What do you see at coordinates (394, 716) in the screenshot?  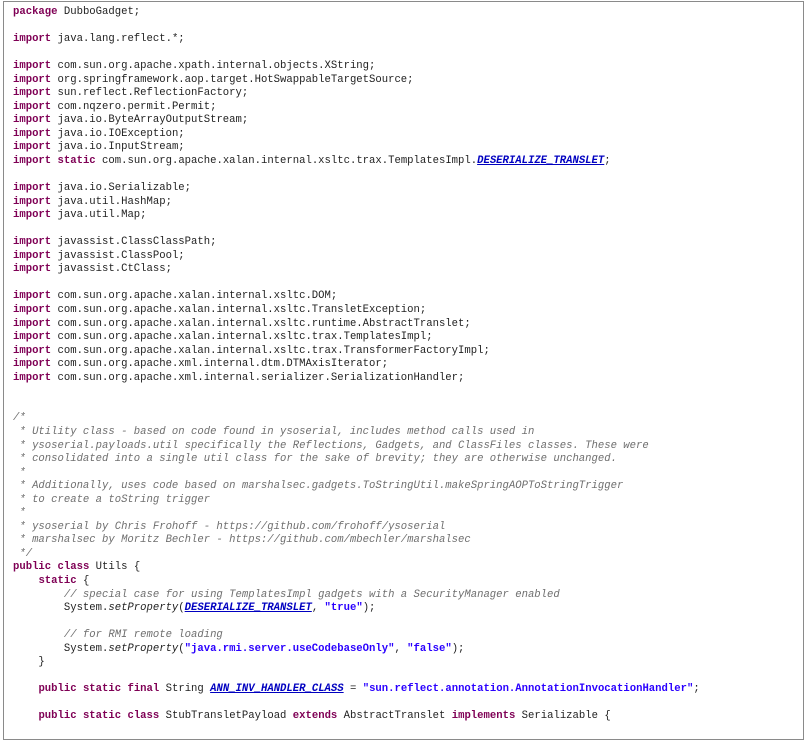 I see `code-token: AbstractTranslet` at bounding box center [394, 716].